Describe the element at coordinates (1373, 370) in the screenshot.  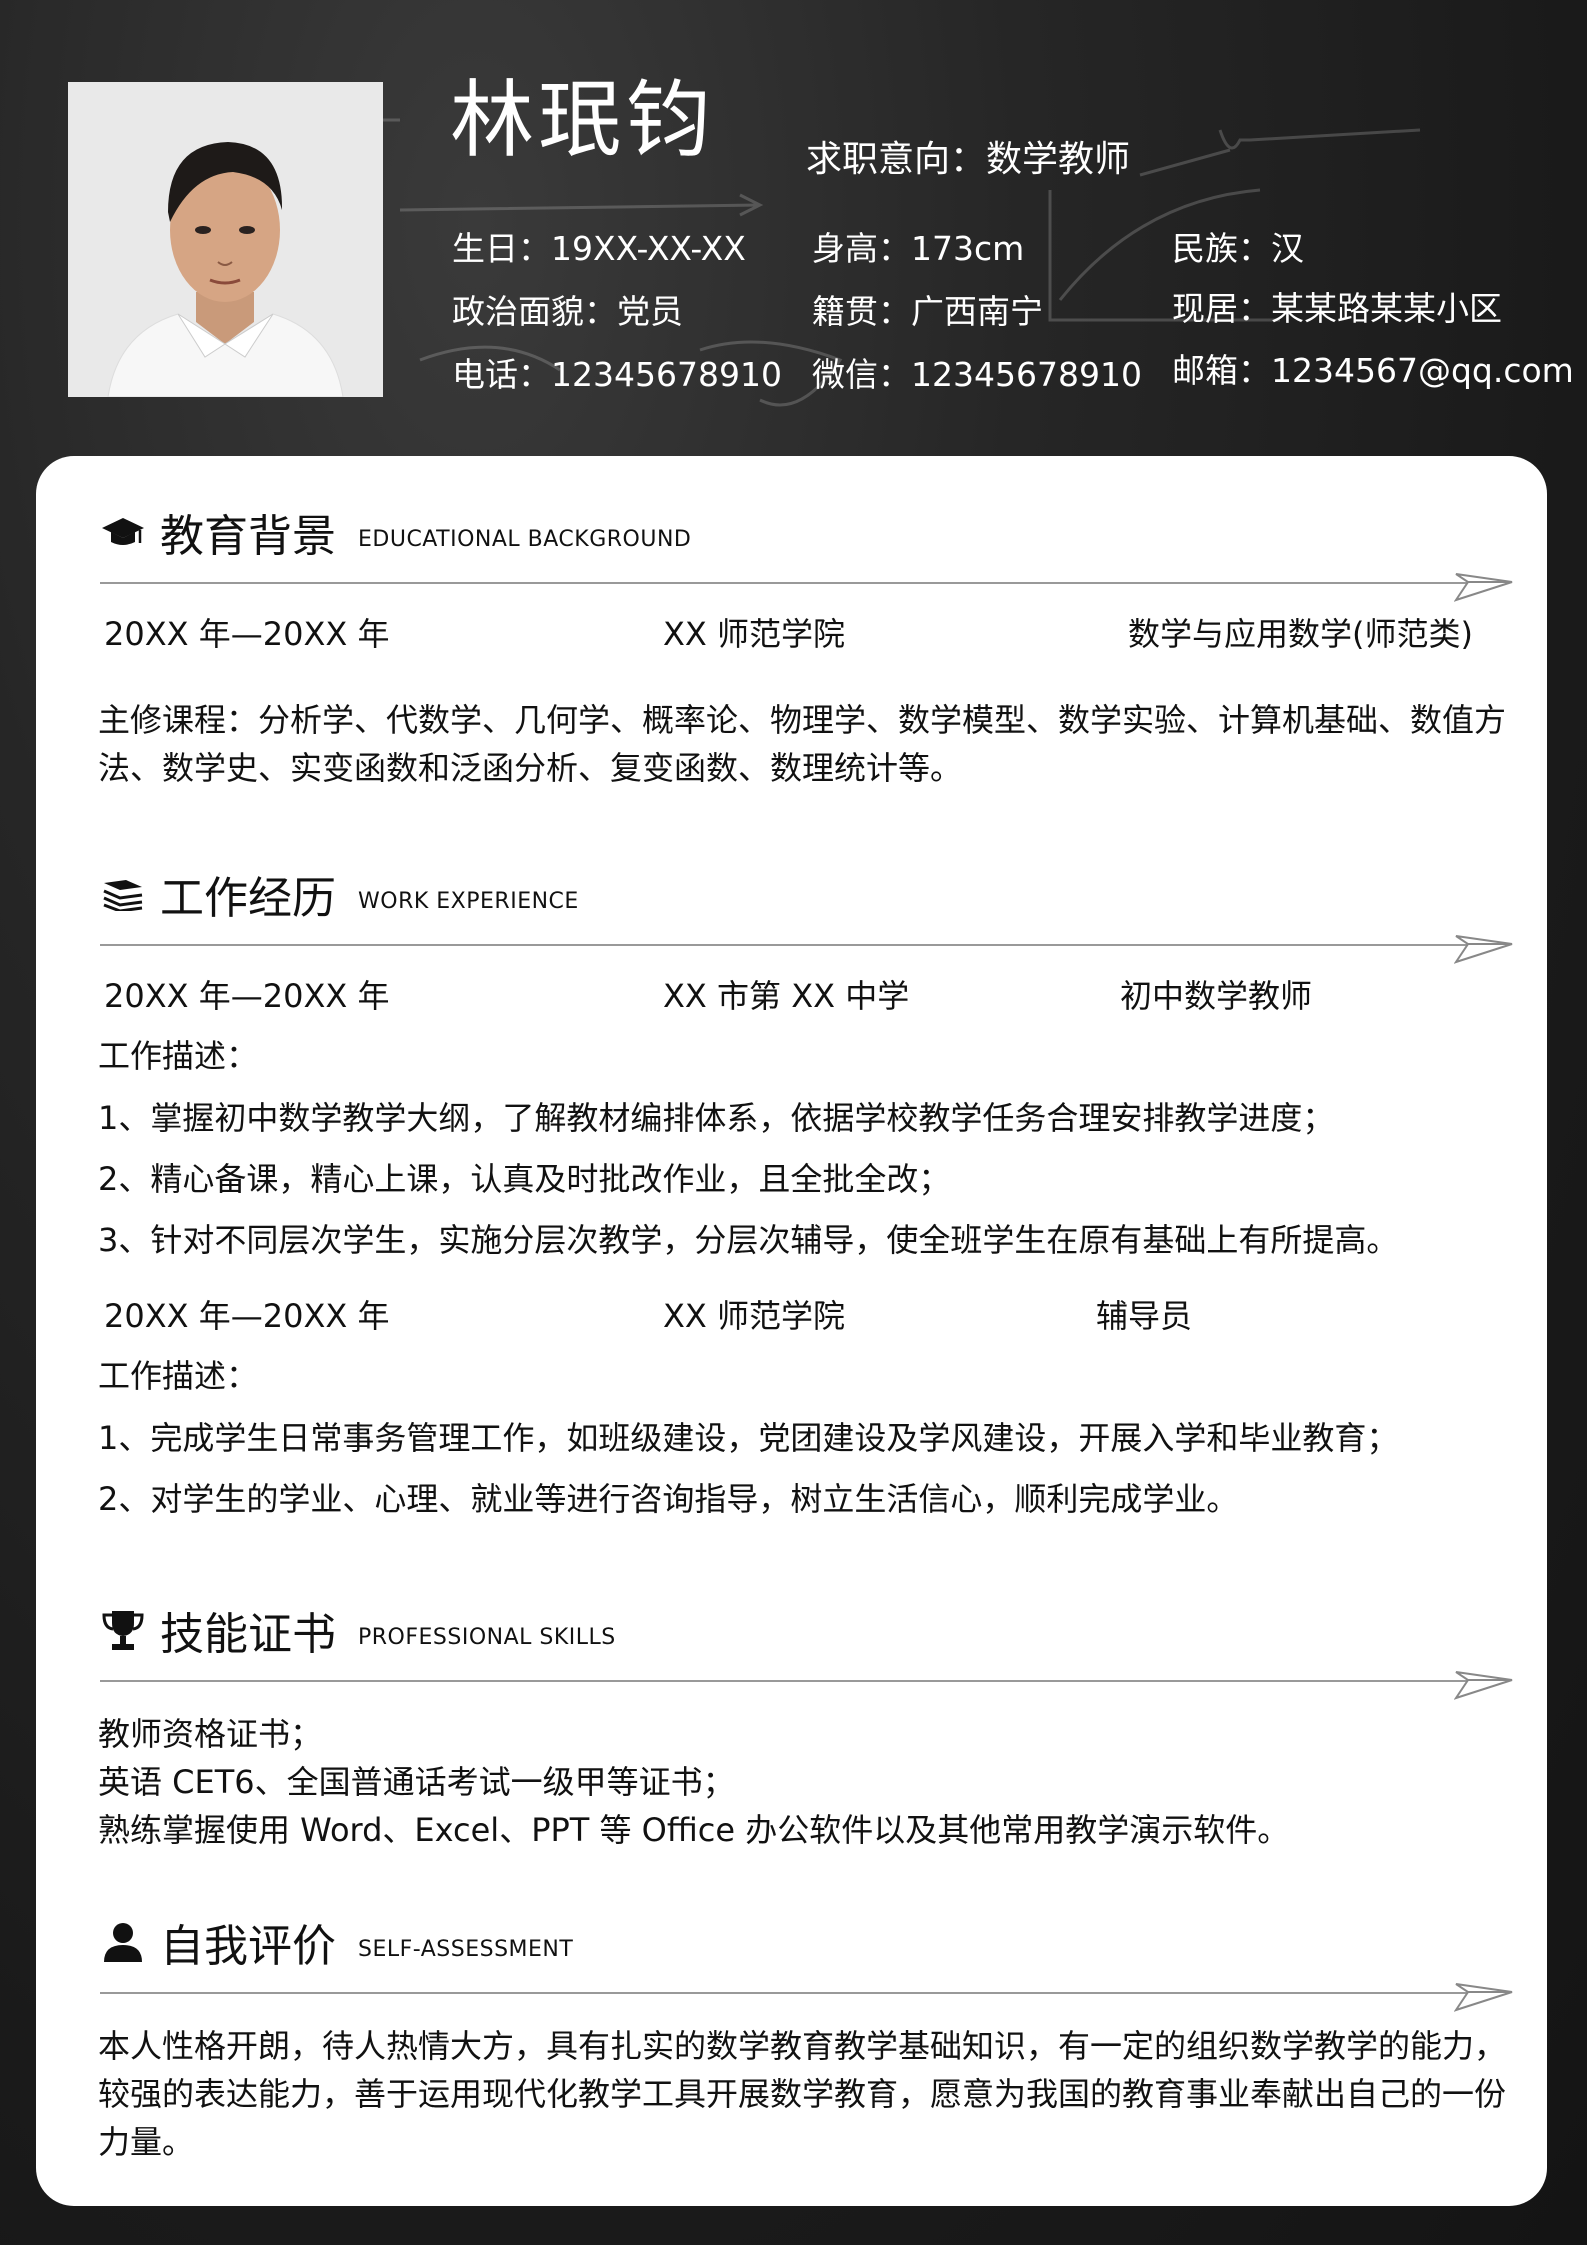
I see `email: 邮箱：1234567@qq.com` at that location.